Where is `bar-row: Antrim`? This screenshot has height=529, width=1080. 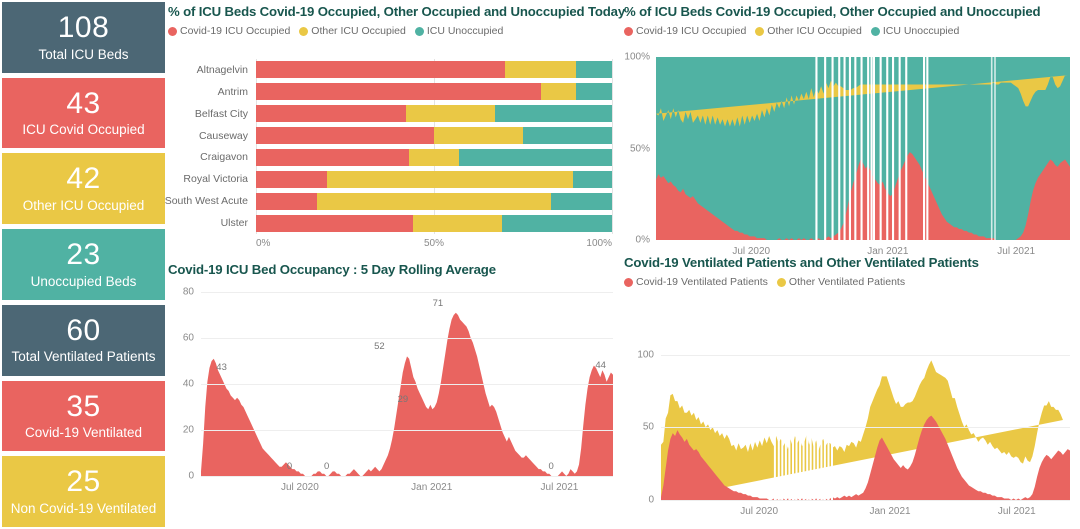 bar-row: Antrim is located at coordinates (415, 92).